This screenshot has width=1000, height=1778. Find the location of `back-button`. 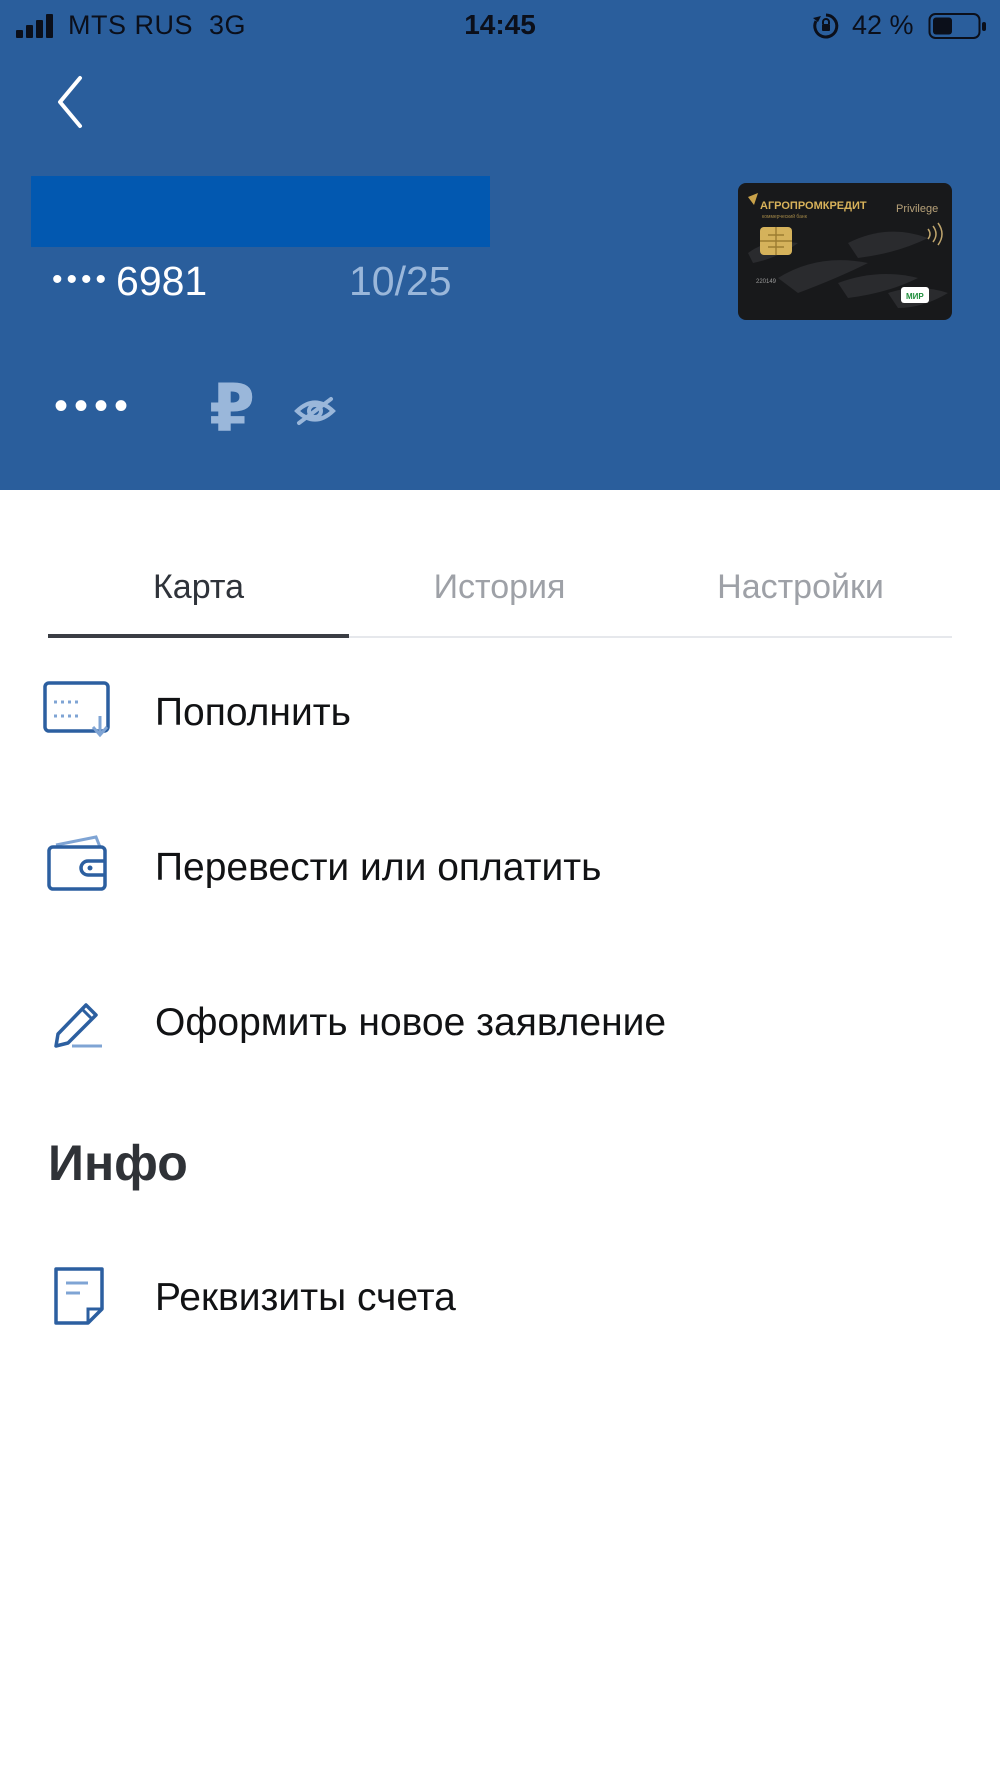

back-button is located at coordinates (70, 102).